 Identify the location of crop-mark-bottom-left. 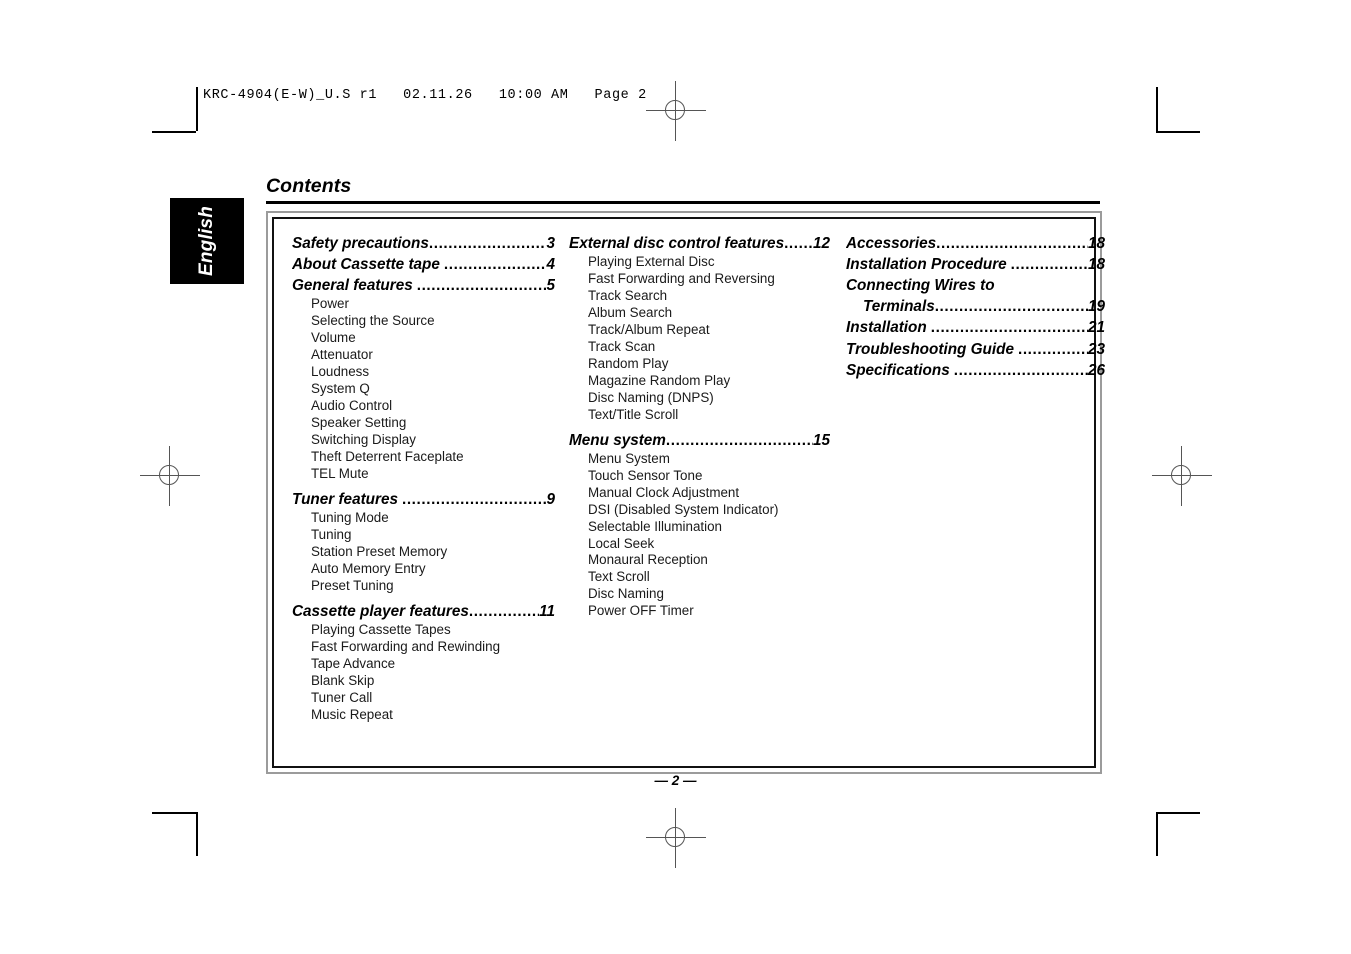
(174, 813).